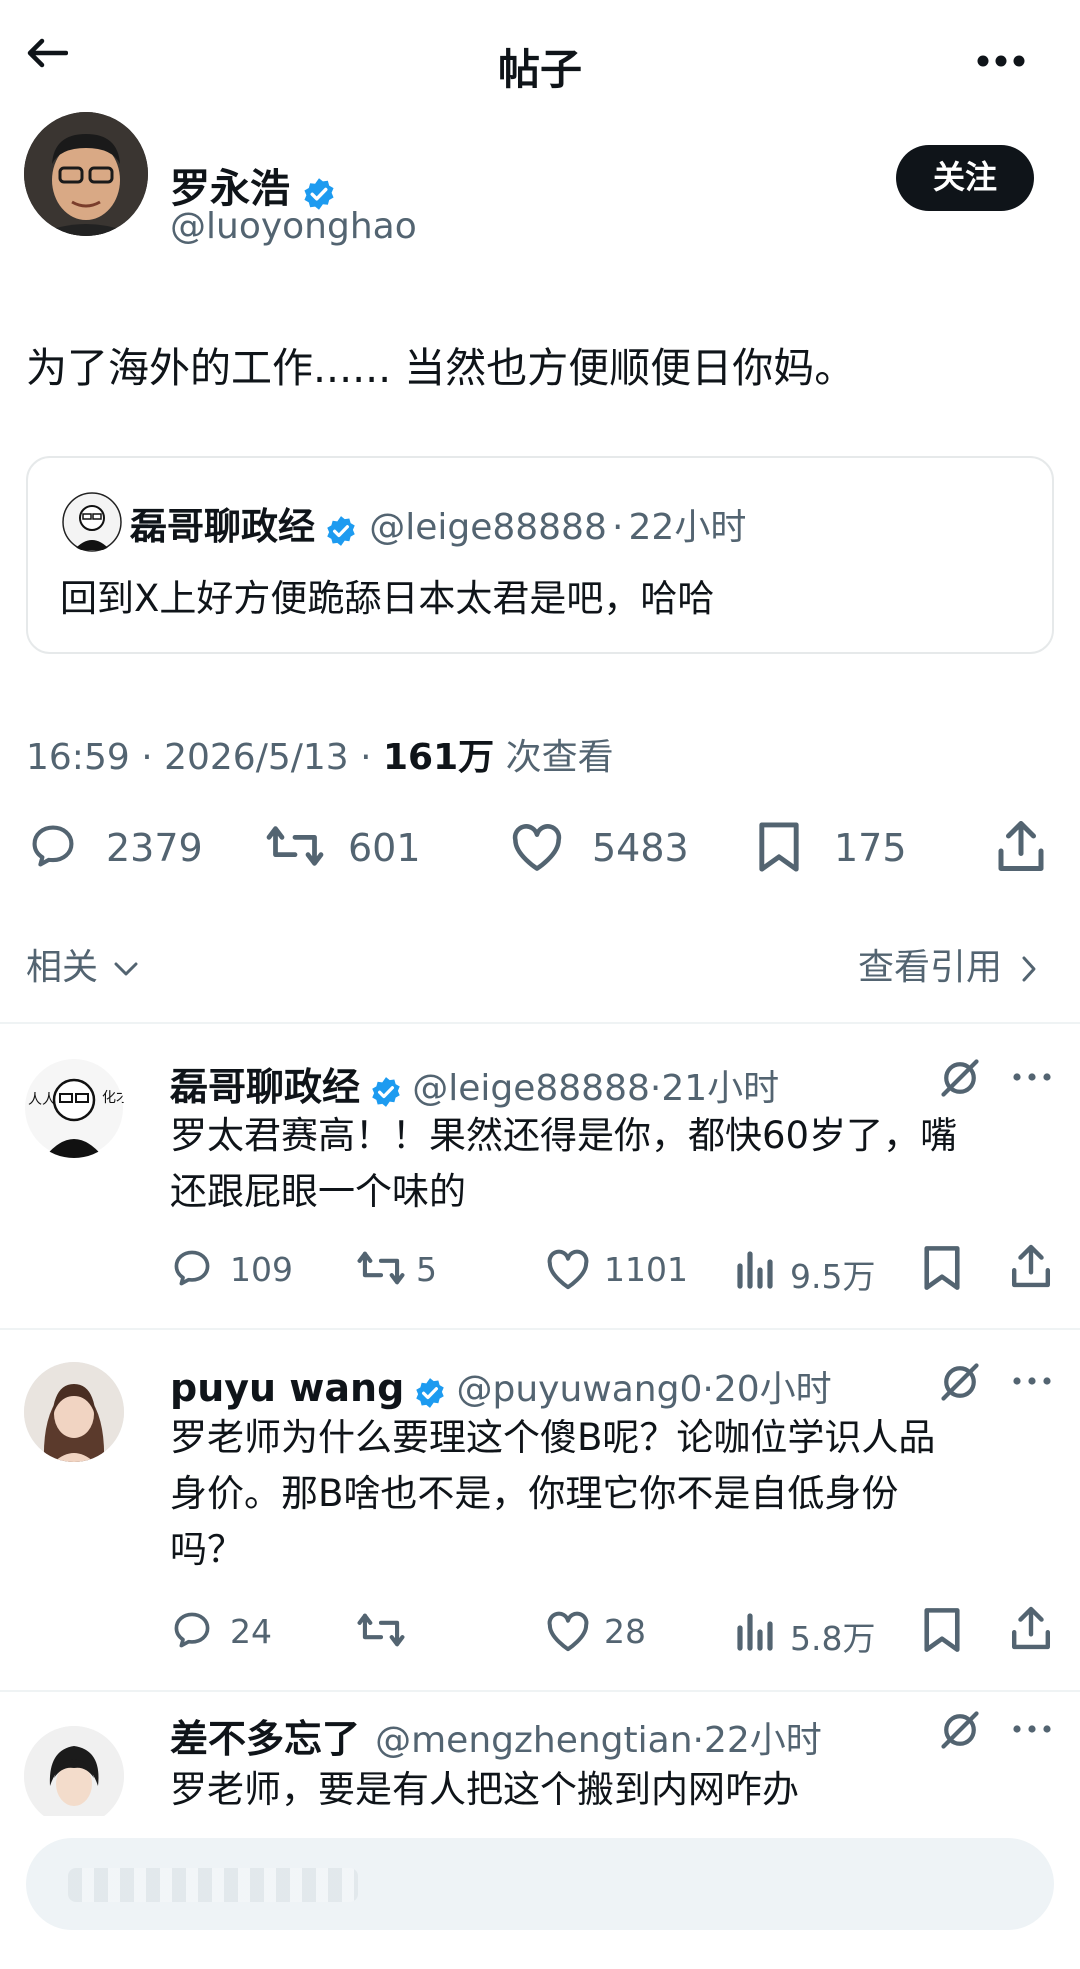 The height and width of the screenshot is (1969, 1080). Describe the element at coordinates (965, 178) in the screenshot. I see `follow-button: 关注` at that location.